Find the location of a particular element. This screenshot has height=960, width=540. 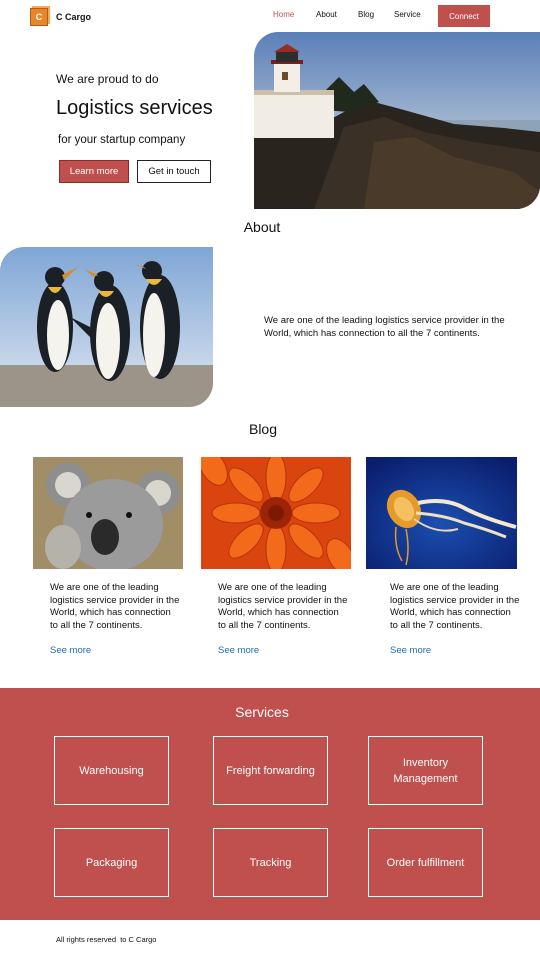

hero-subtitle: for your startup company is located at coordinates (122, 140).